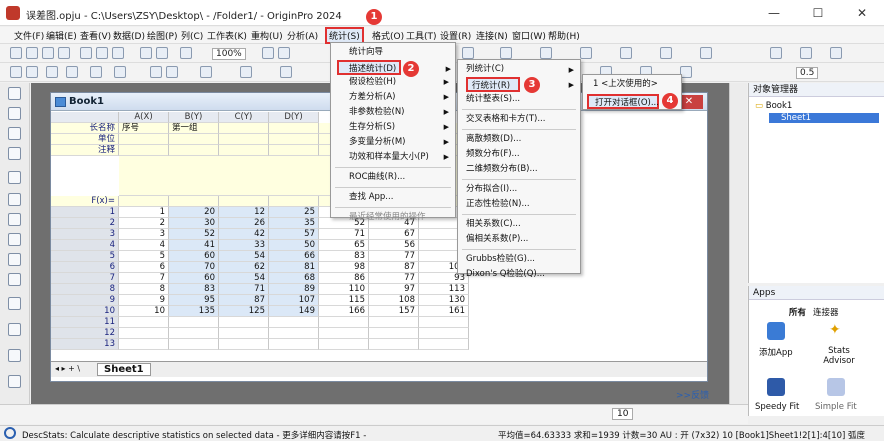 The image size is (884, 441). What do you see at coordinates (14, 355) in the screenshot?
I see `annotate-tool-icon` at bounding box center [14, 355].